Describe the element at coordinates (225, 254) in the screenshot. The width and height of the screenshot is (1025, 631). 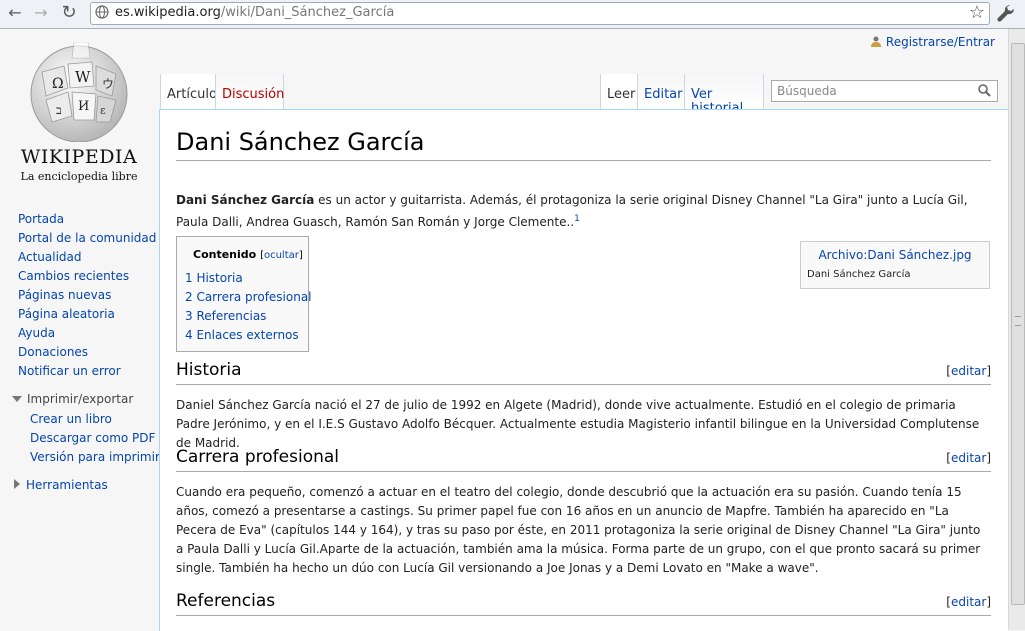
I see `toc-heading: Contenido` at that location.